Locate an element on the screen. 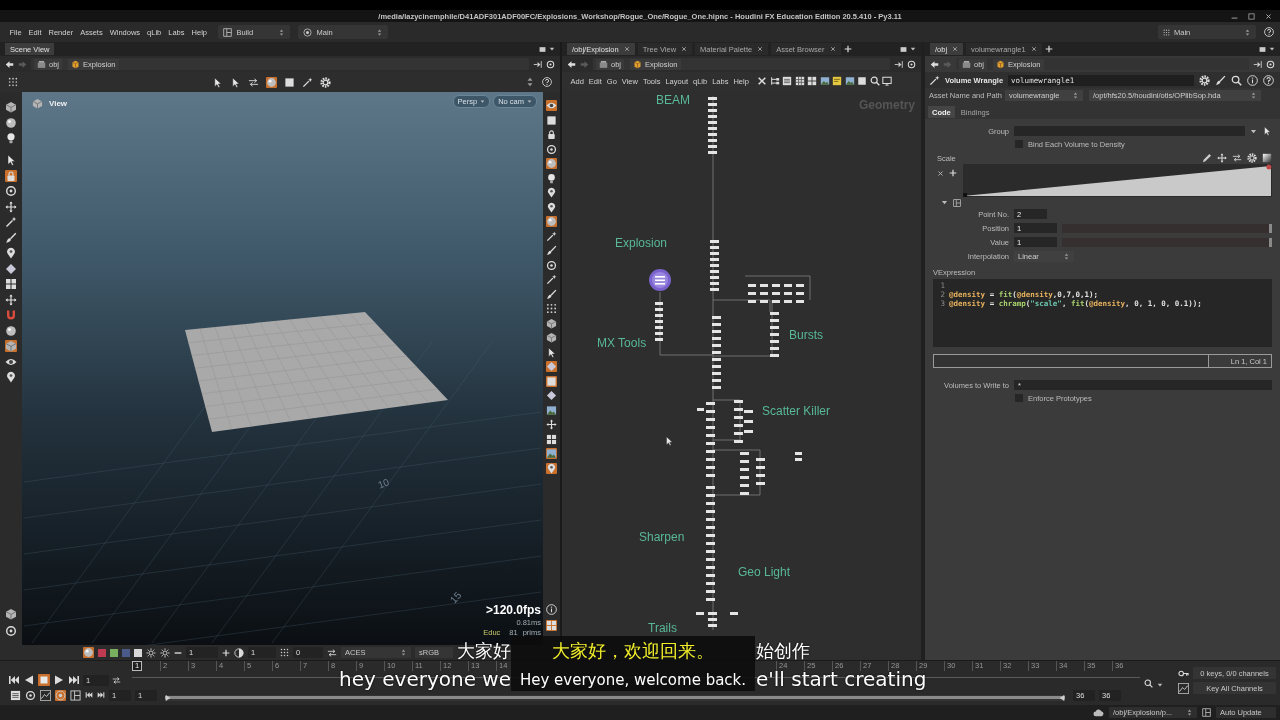 The width and height of the screenshot is (1280, 720). grid-number: 15 is located at coordinates (455, 597).